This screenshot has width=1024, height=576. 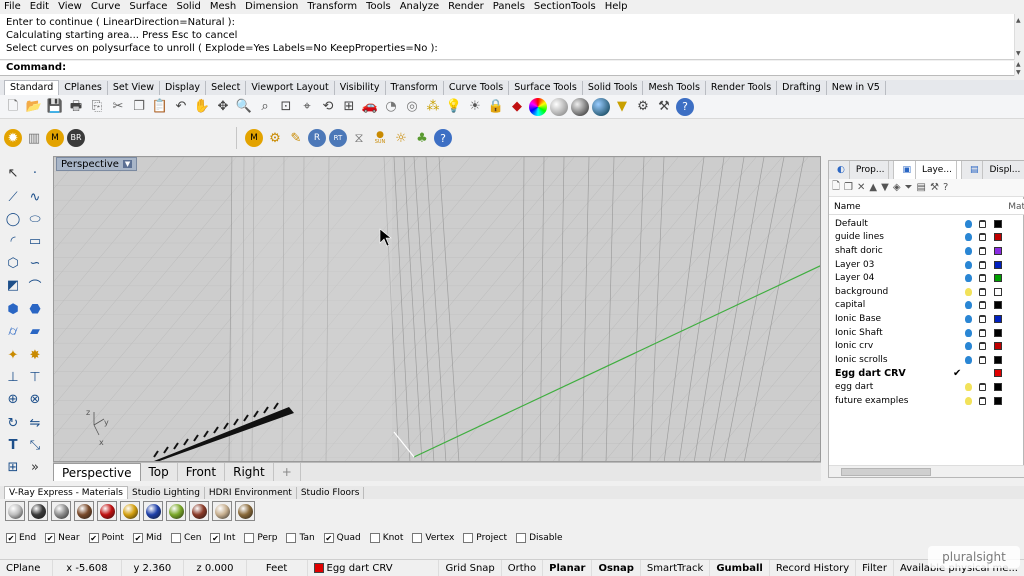 What do you see at coordinates (539, 537) in the screenshot?
I see `osnap-disable: Disable` at bounding box center [539, 537].